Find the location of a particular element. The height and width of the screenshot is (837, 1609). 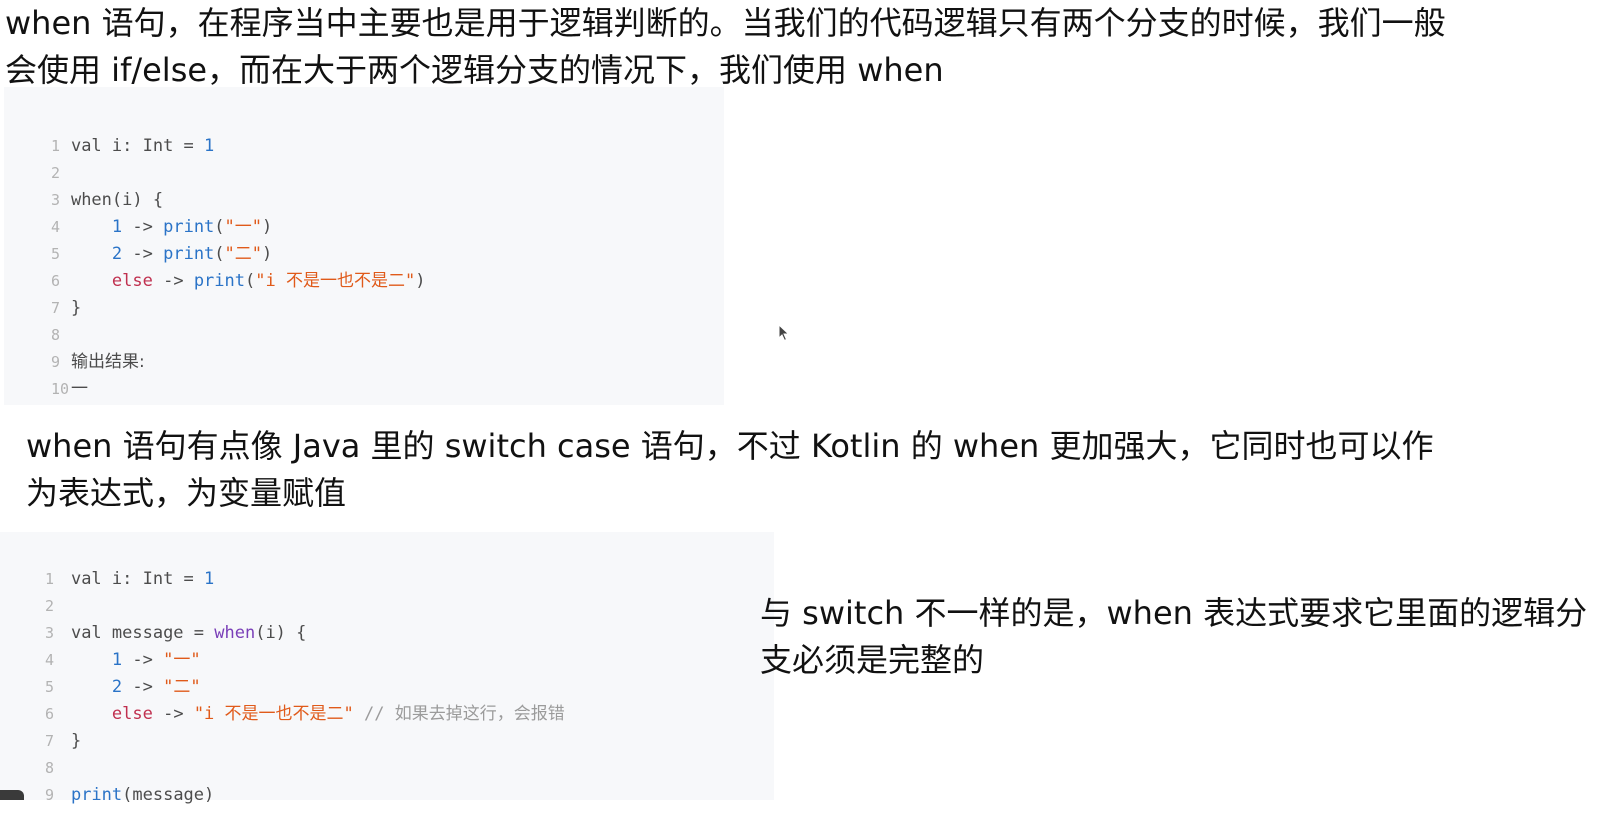

code-line: 3 when(i) { is located at coordinates (83, 184).